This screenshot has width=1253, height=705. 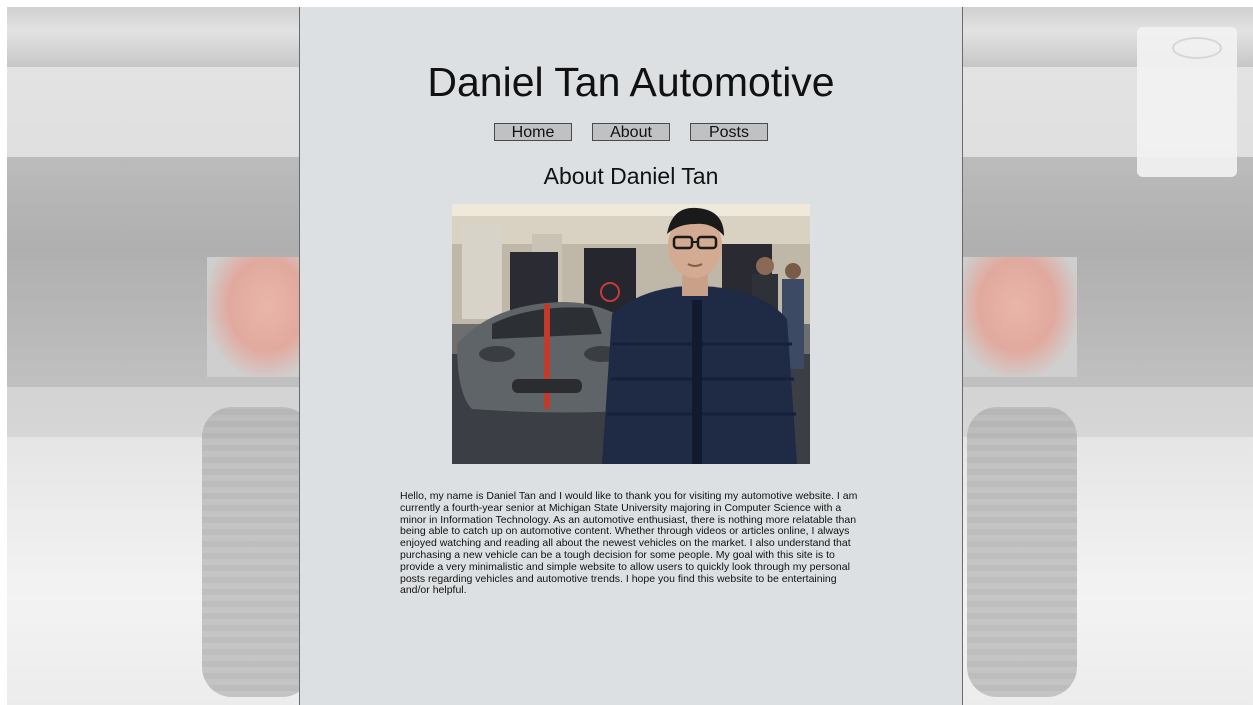 I want to click on main-nav: Home About Posts, so click(x=631, y=132).